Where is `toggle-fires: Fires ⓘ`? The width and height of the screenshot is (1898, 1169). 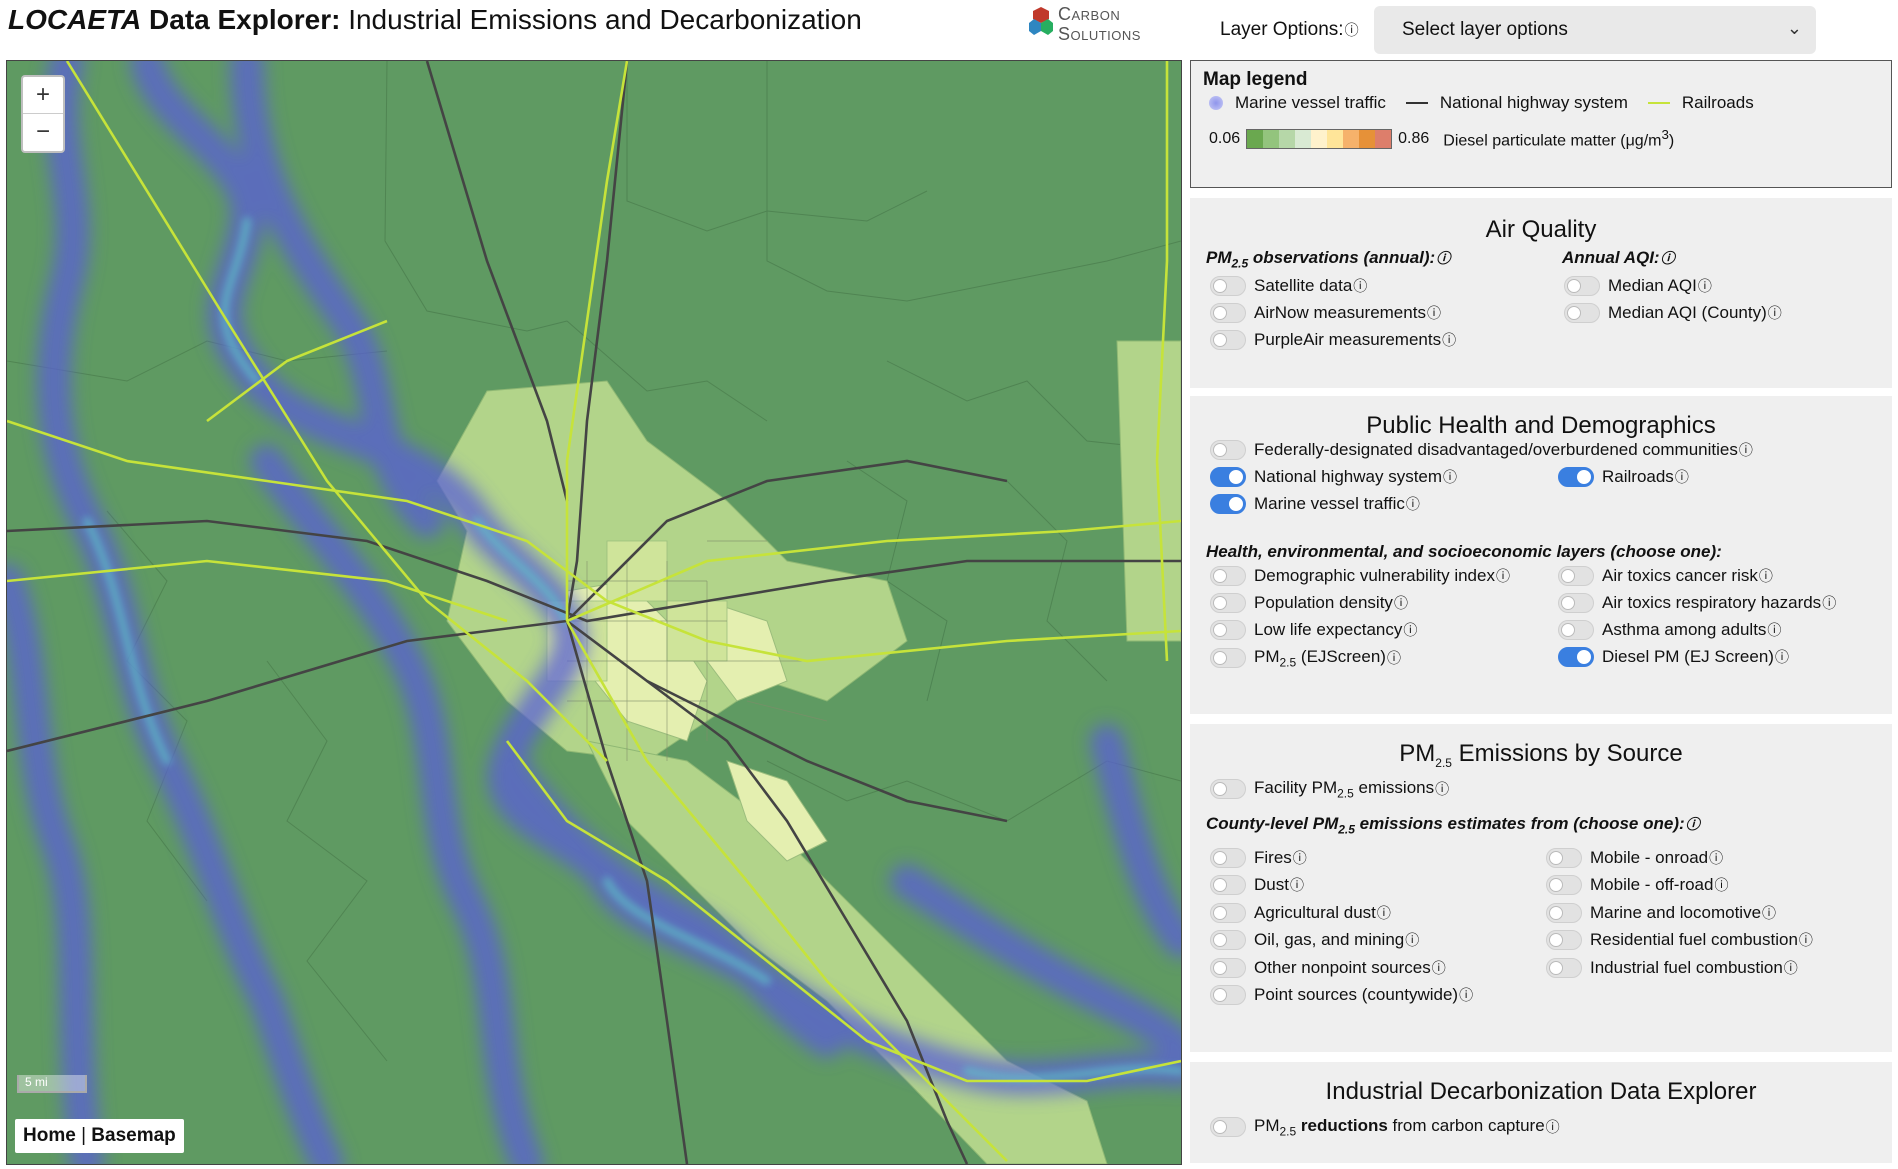 toggle-fires: Fires ⓘ is located at coordinates (1258, 858).